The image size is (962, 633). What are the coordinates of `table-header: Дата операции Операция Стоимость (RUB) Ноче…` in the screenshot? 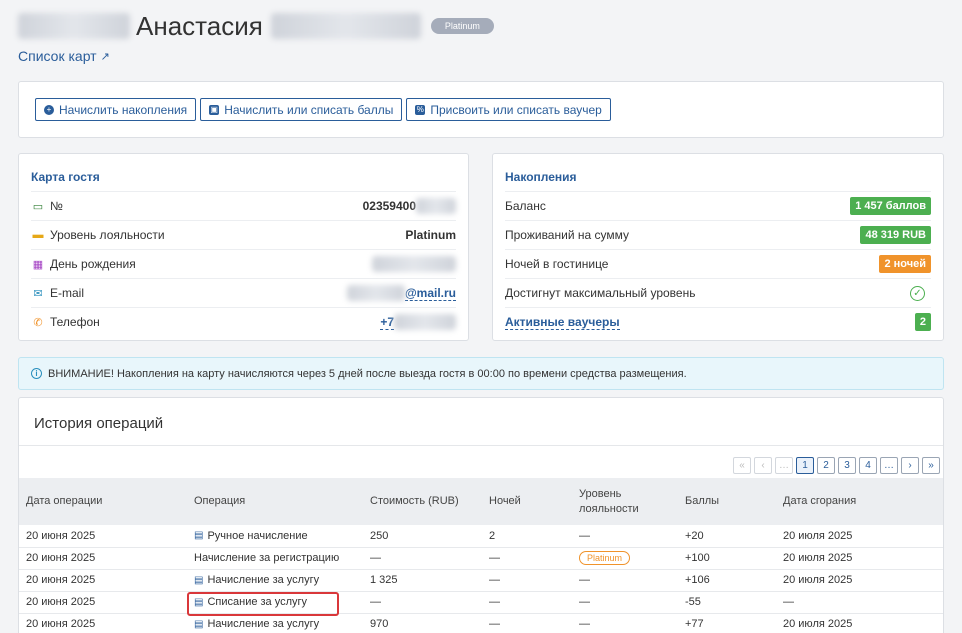 It's located at (481, 501).